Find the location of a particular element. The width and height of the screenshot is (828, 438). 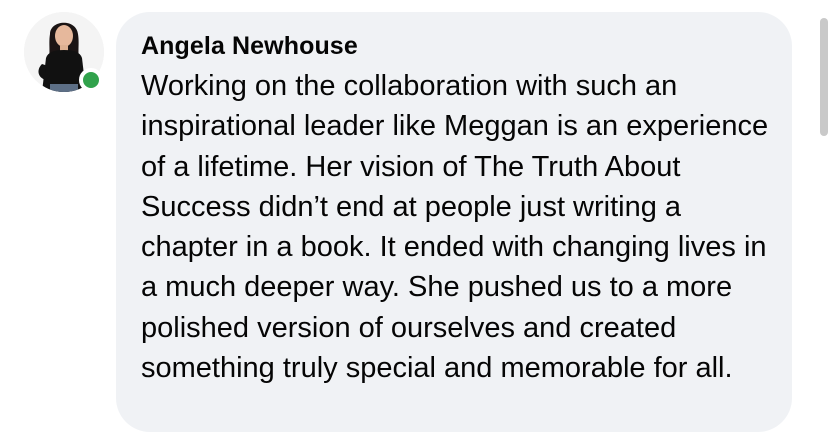

scrollbar is located at coordinates (824, 77).